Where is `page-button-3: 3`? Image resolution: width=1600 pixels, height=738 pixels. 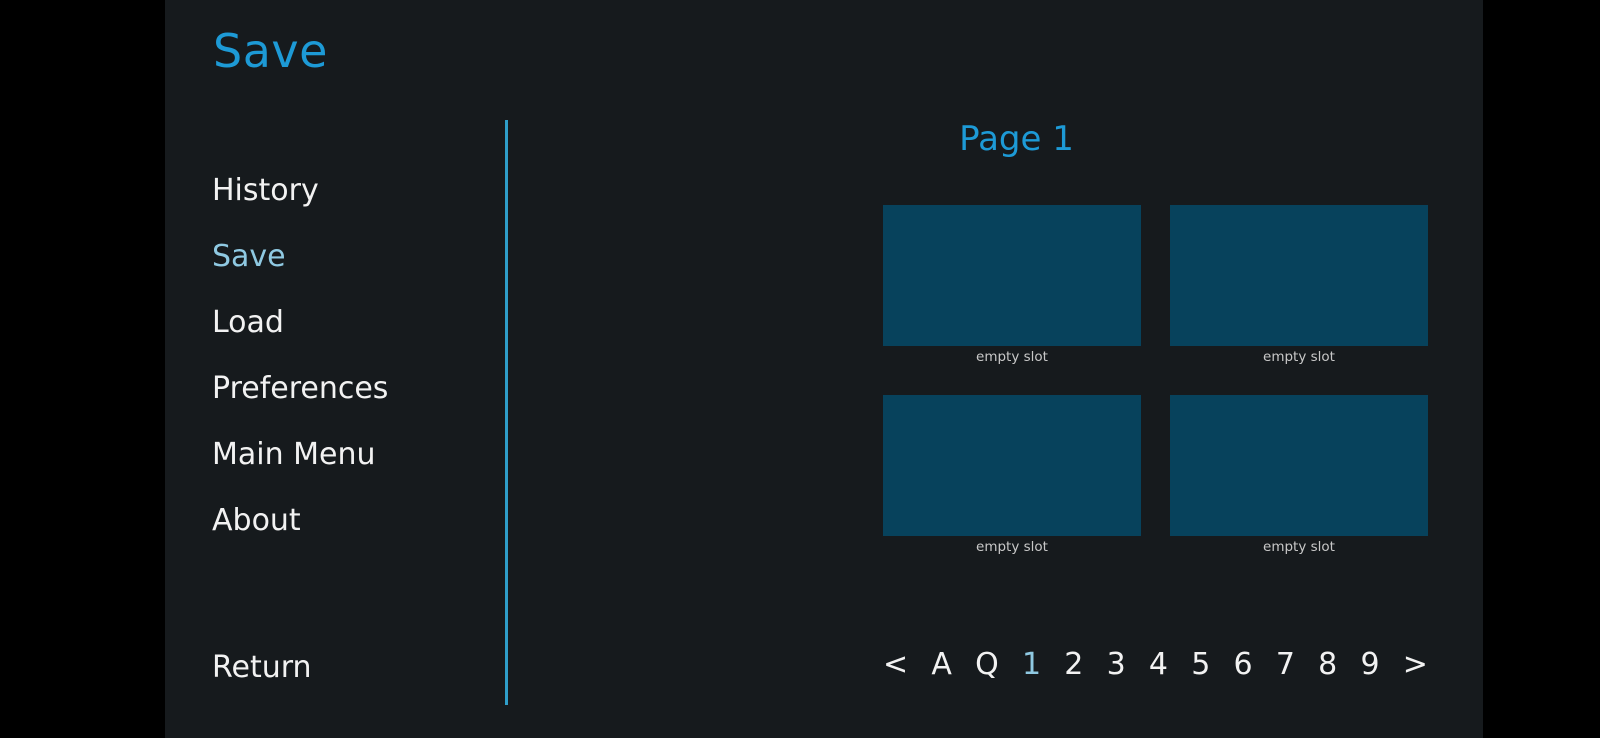 page-button-3: 3 is located at coordinates (1116, 665).